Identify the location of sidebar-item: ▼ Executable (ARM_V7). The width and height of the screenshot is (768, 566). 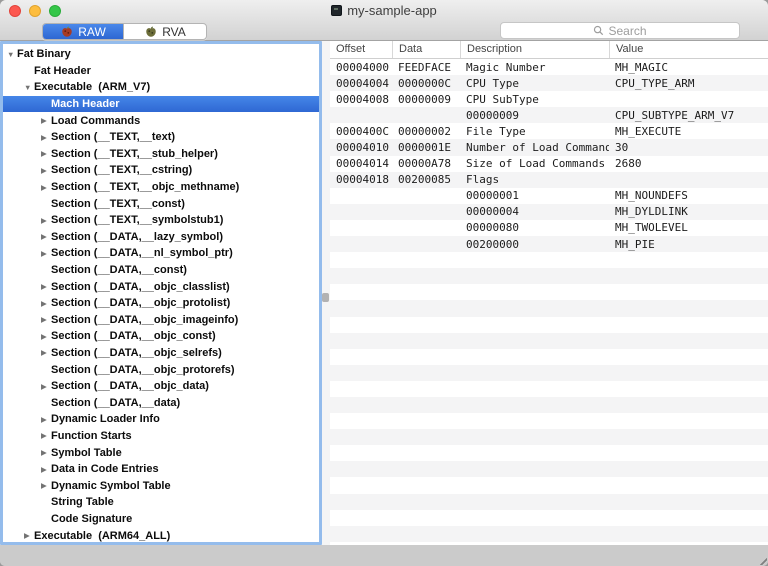
(161, 87).